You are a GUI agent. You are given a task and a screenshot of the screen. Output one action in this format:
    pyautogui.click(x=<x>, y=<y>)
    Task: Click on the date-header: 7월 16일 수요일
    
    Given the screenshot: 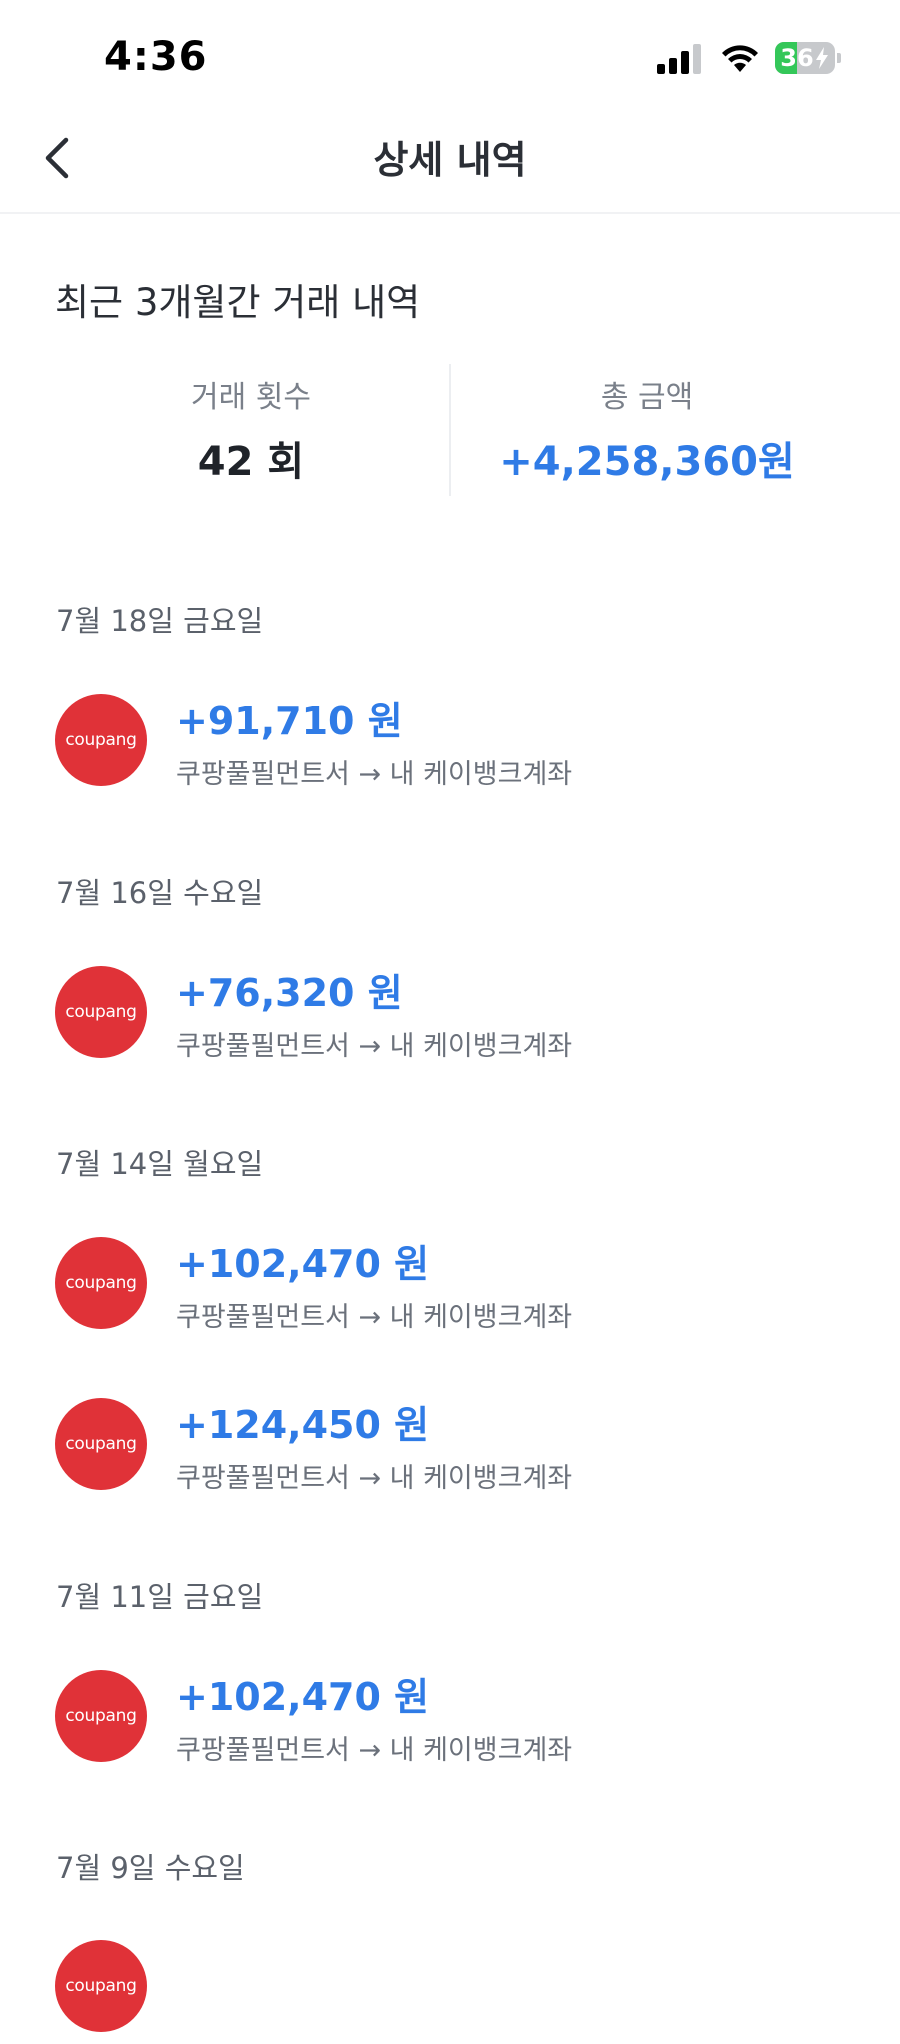 What is the action you would take?
    pyautogui.click(x=160, y=893)
    